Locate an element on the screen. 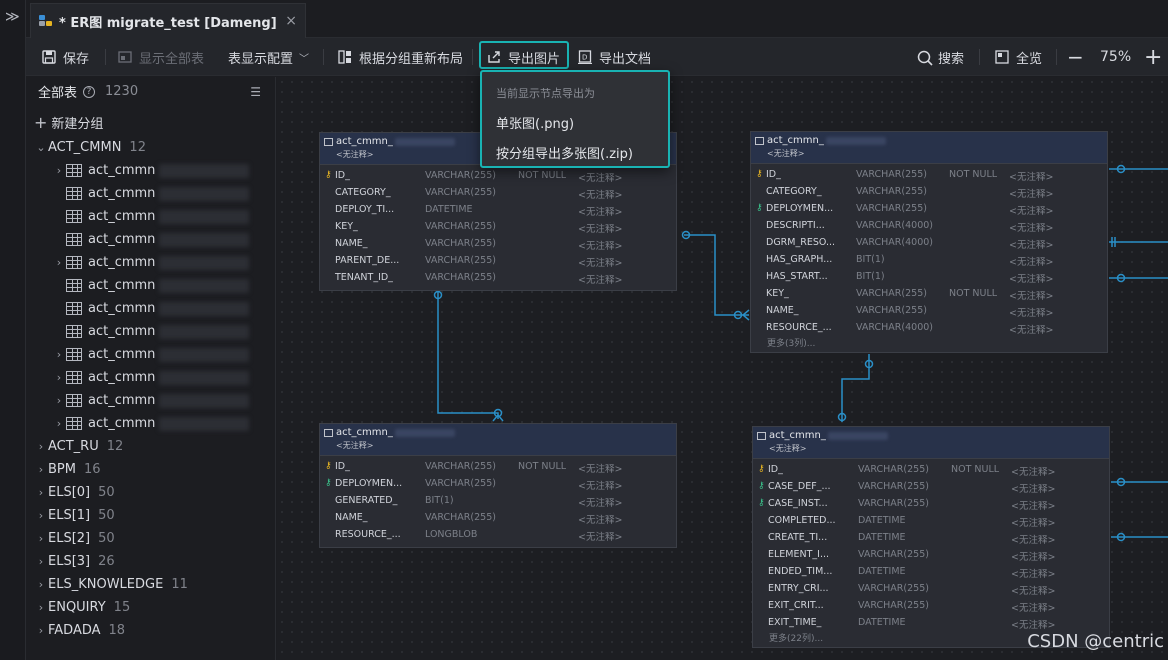 This screenshot has width=1168, height=660. export-doc-label: 导出文档 is located at coordinates (625, 59).